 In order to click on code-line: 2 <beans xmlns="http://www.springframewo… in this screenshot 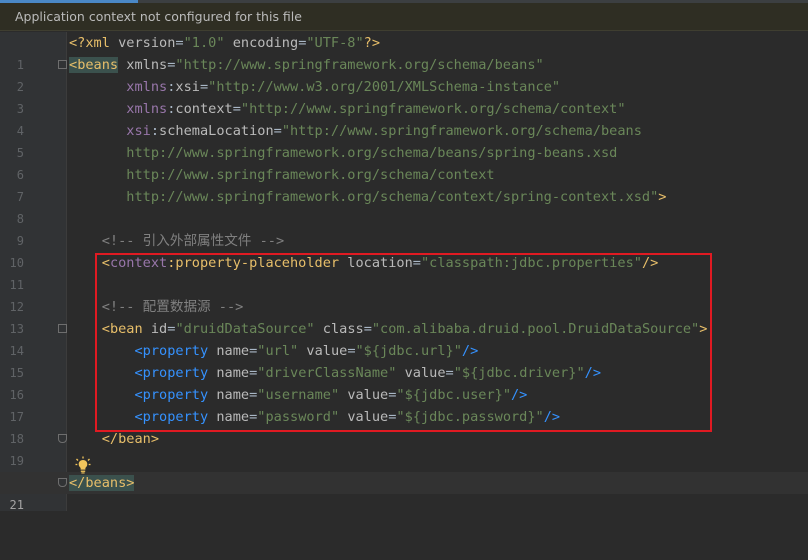, I will do `click(404, 74)`.